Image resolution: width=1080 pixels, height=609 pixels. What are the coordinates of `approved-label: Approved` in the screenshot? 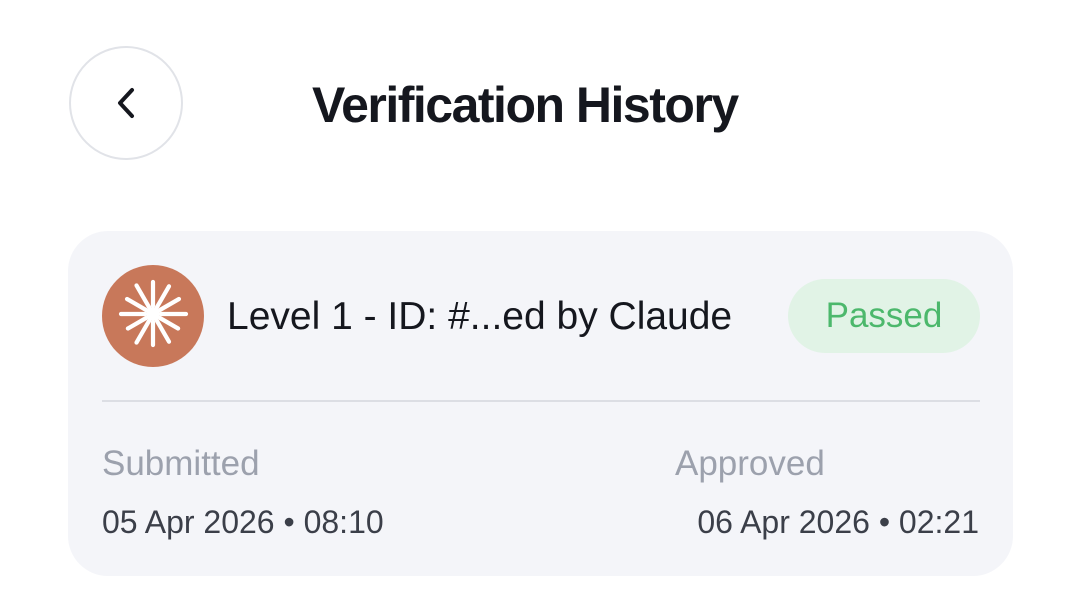 It's located at (750, 463).